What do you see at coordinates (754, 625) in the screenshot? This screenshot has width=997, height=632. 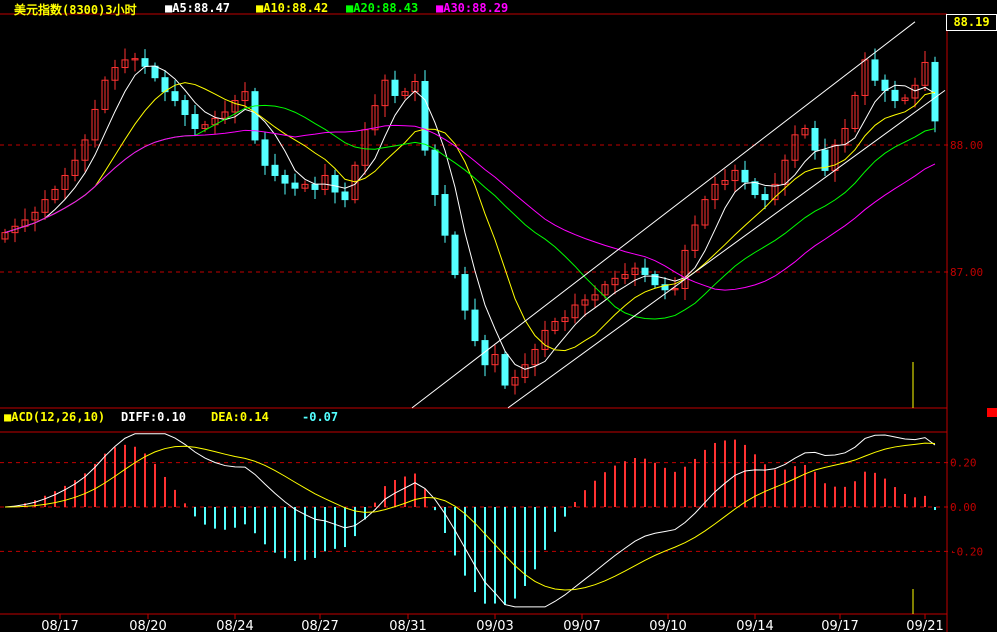 I see `date-label: 09/14` at bounding box center [754, 625].